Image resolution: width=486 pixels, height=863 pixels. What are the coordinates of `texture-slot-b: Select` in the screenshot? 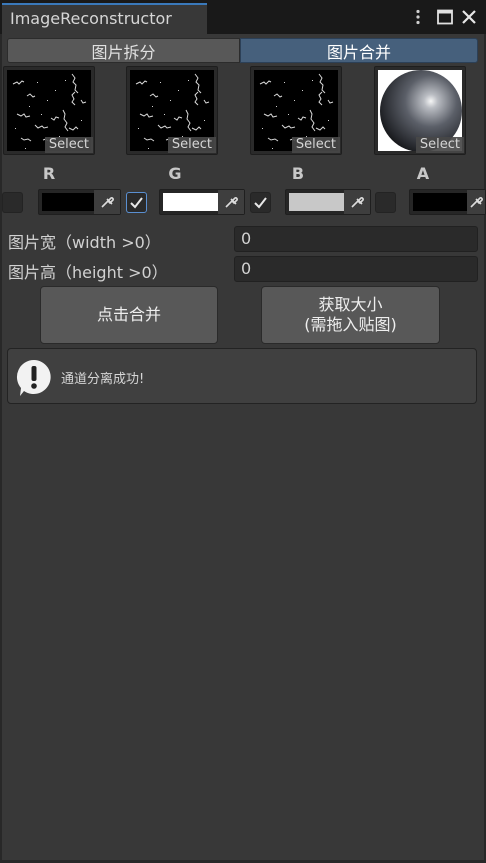 It's located at (296, 110).